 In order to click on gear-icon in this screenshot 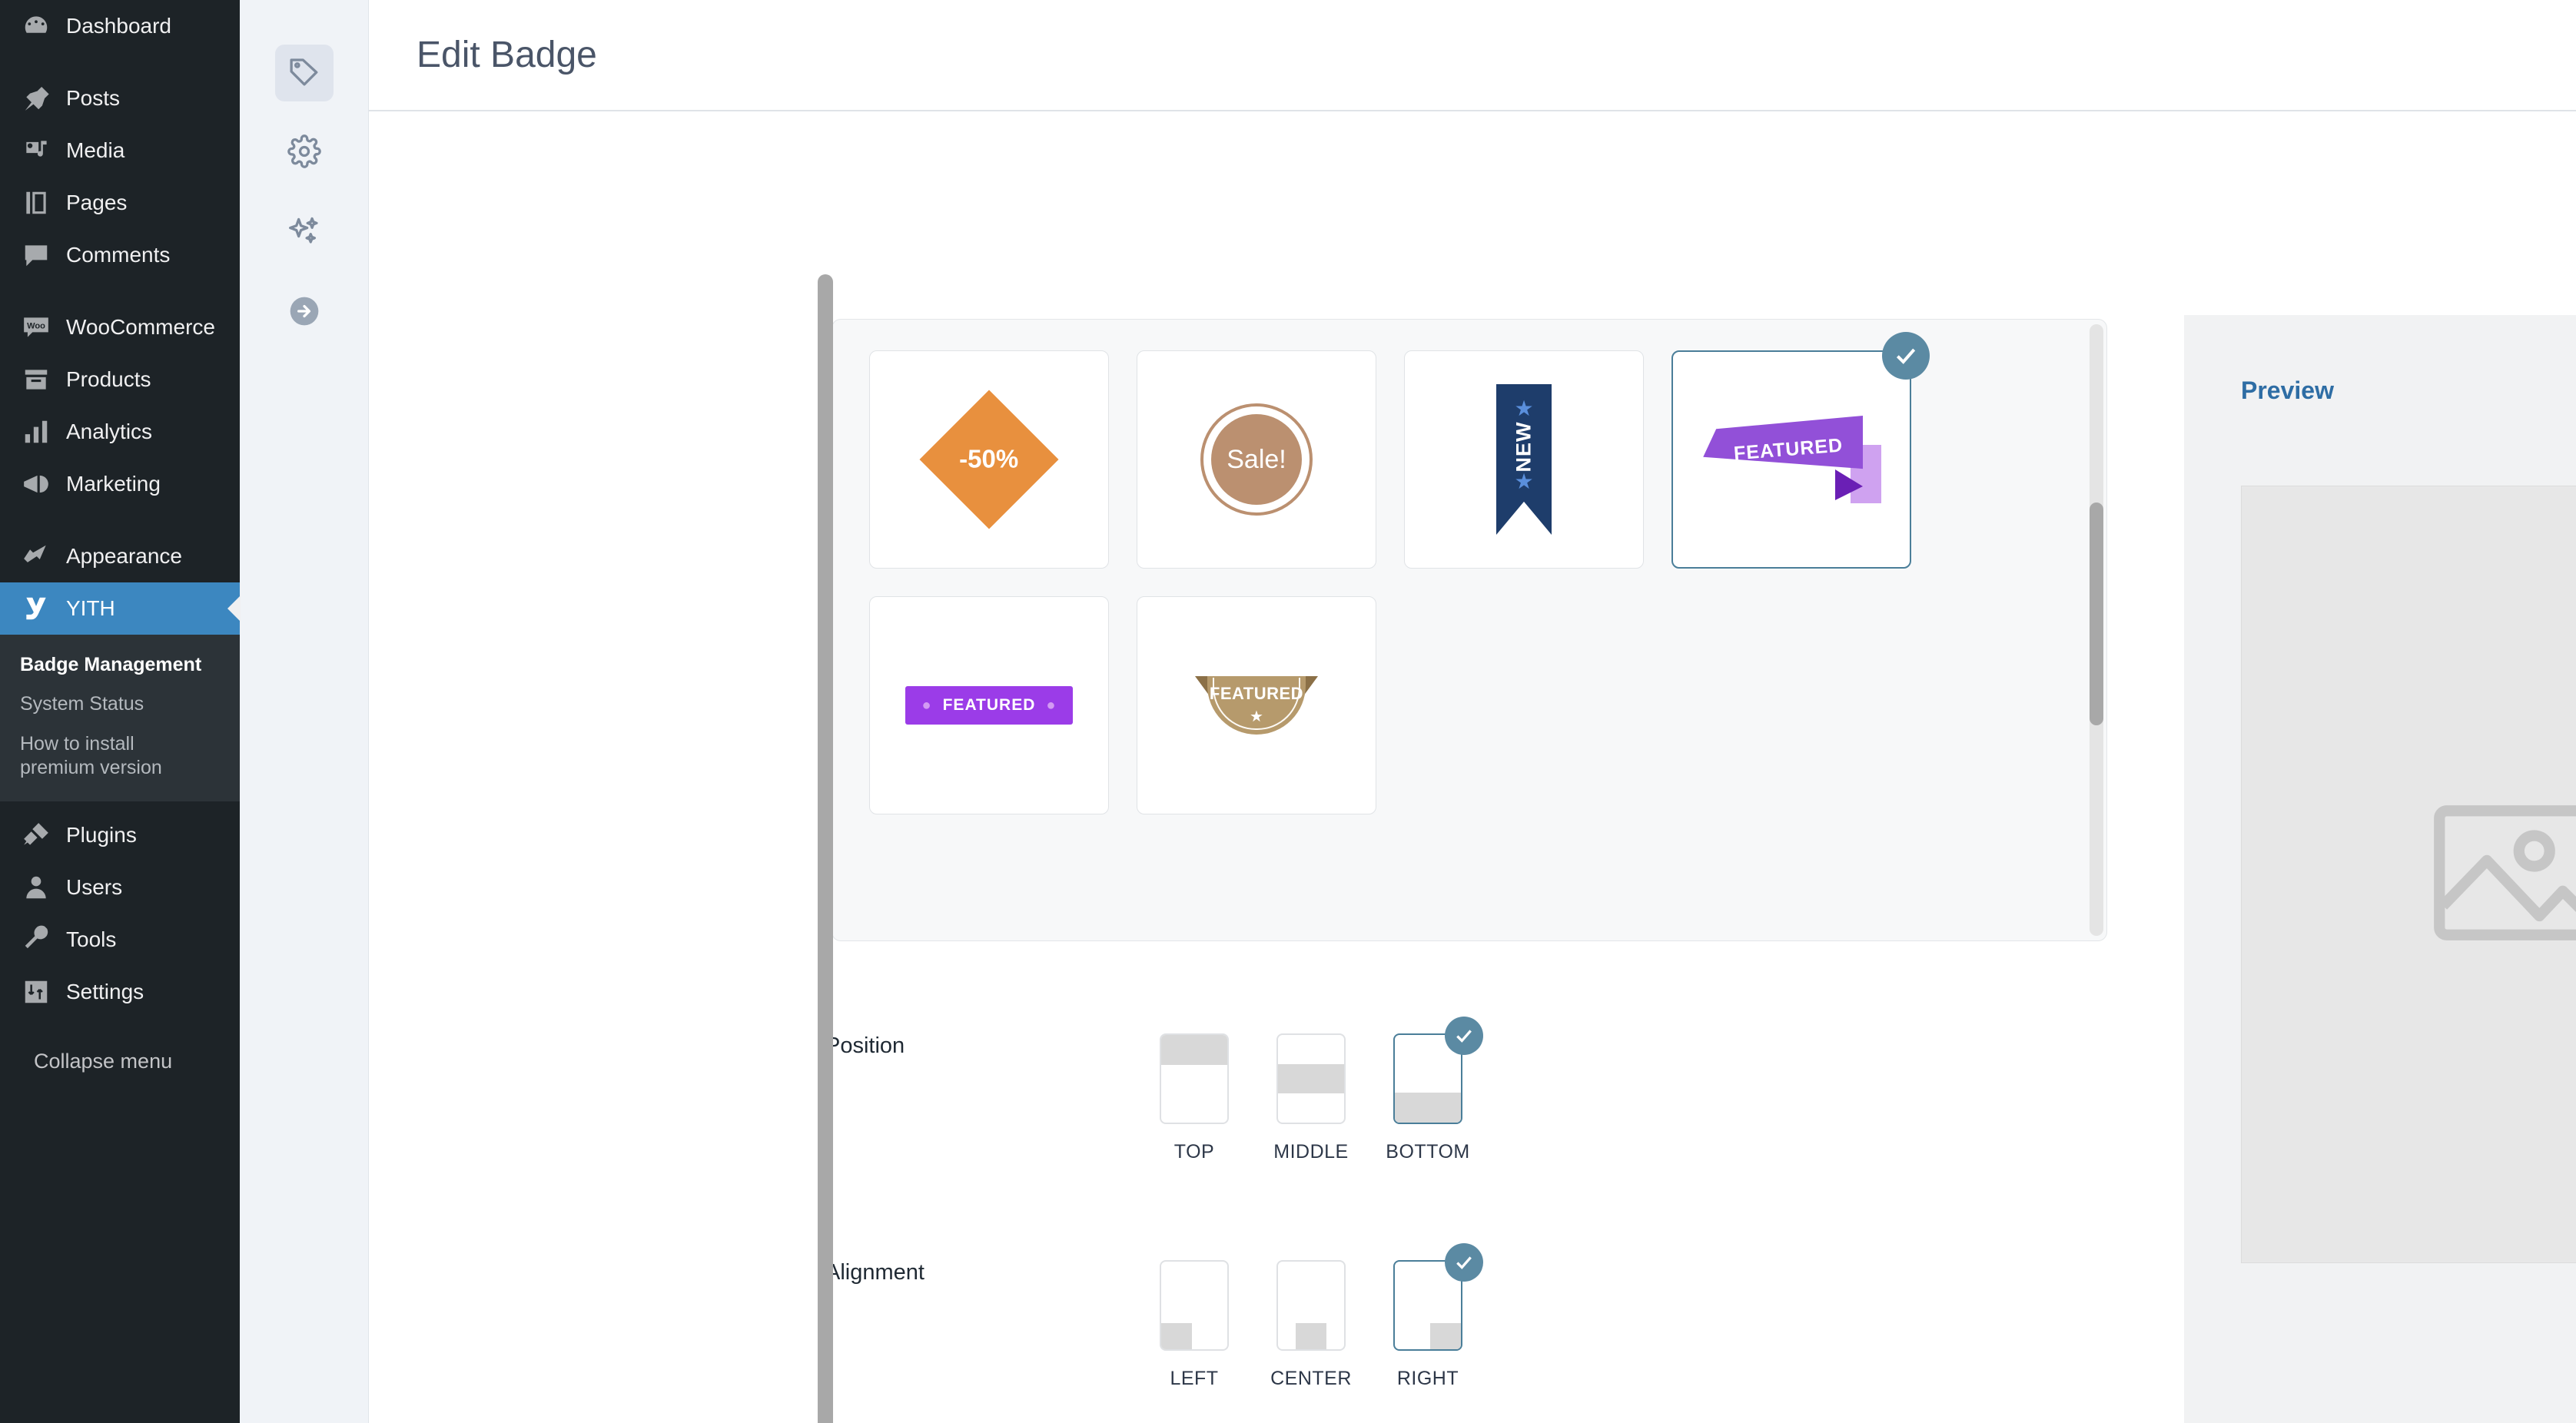, I will do `click(304, 153)`.